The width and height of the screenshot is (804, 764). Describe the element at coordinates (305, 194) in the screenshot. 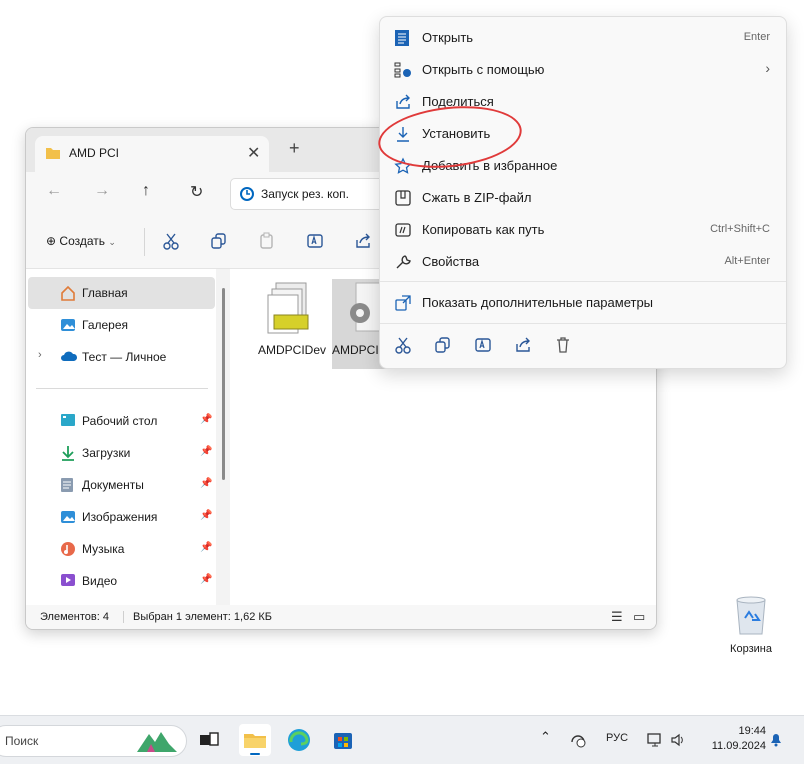

I see `address-text: Запуск рез. коп.` at that location.